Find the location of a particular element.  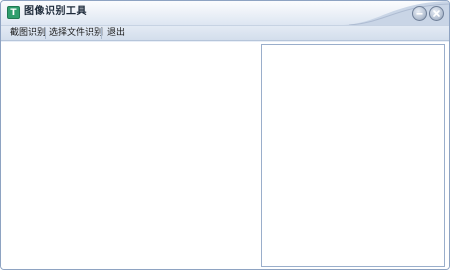

menu-item-screenshot-recognize: 截图识别 is located at coordinates (28, 33).